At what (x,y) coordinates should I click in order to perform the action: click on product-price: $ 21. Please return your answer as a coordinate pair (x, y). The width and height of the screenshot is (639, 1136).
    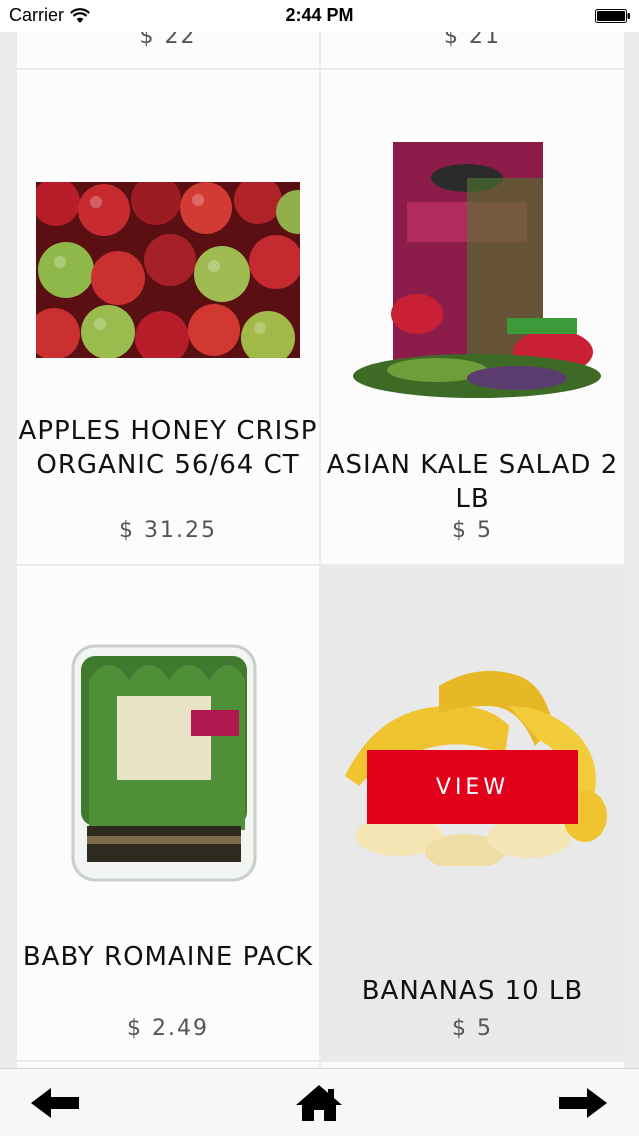
    Looking at the image, I should click on (472, 40).